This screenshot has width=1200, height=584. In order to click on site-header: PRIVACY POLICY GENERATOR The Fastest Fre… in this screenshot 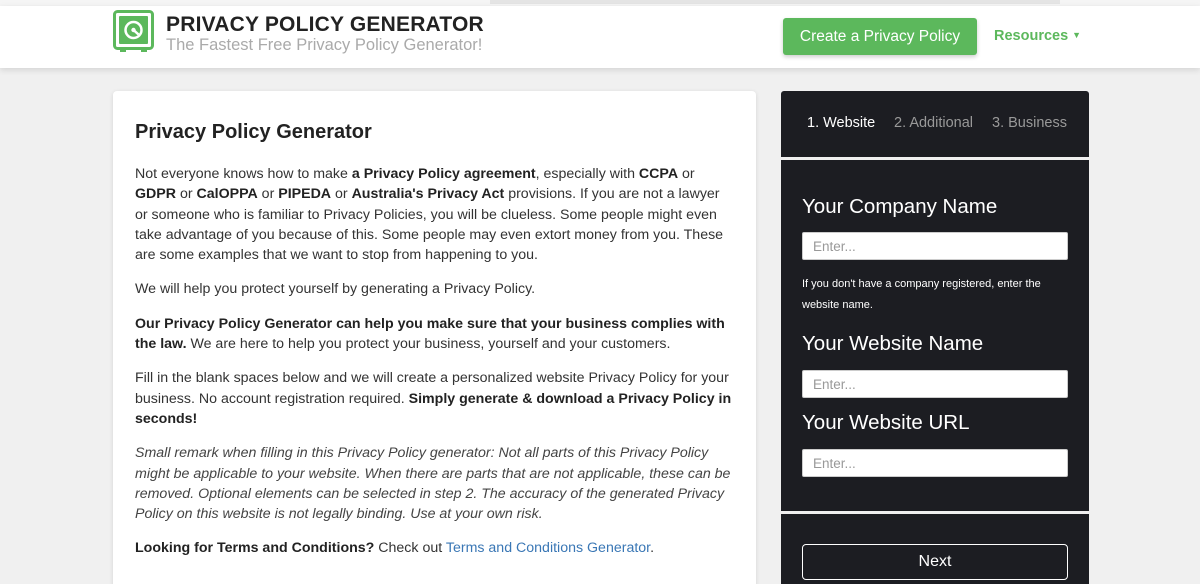, I will do `click(600, 37)`.